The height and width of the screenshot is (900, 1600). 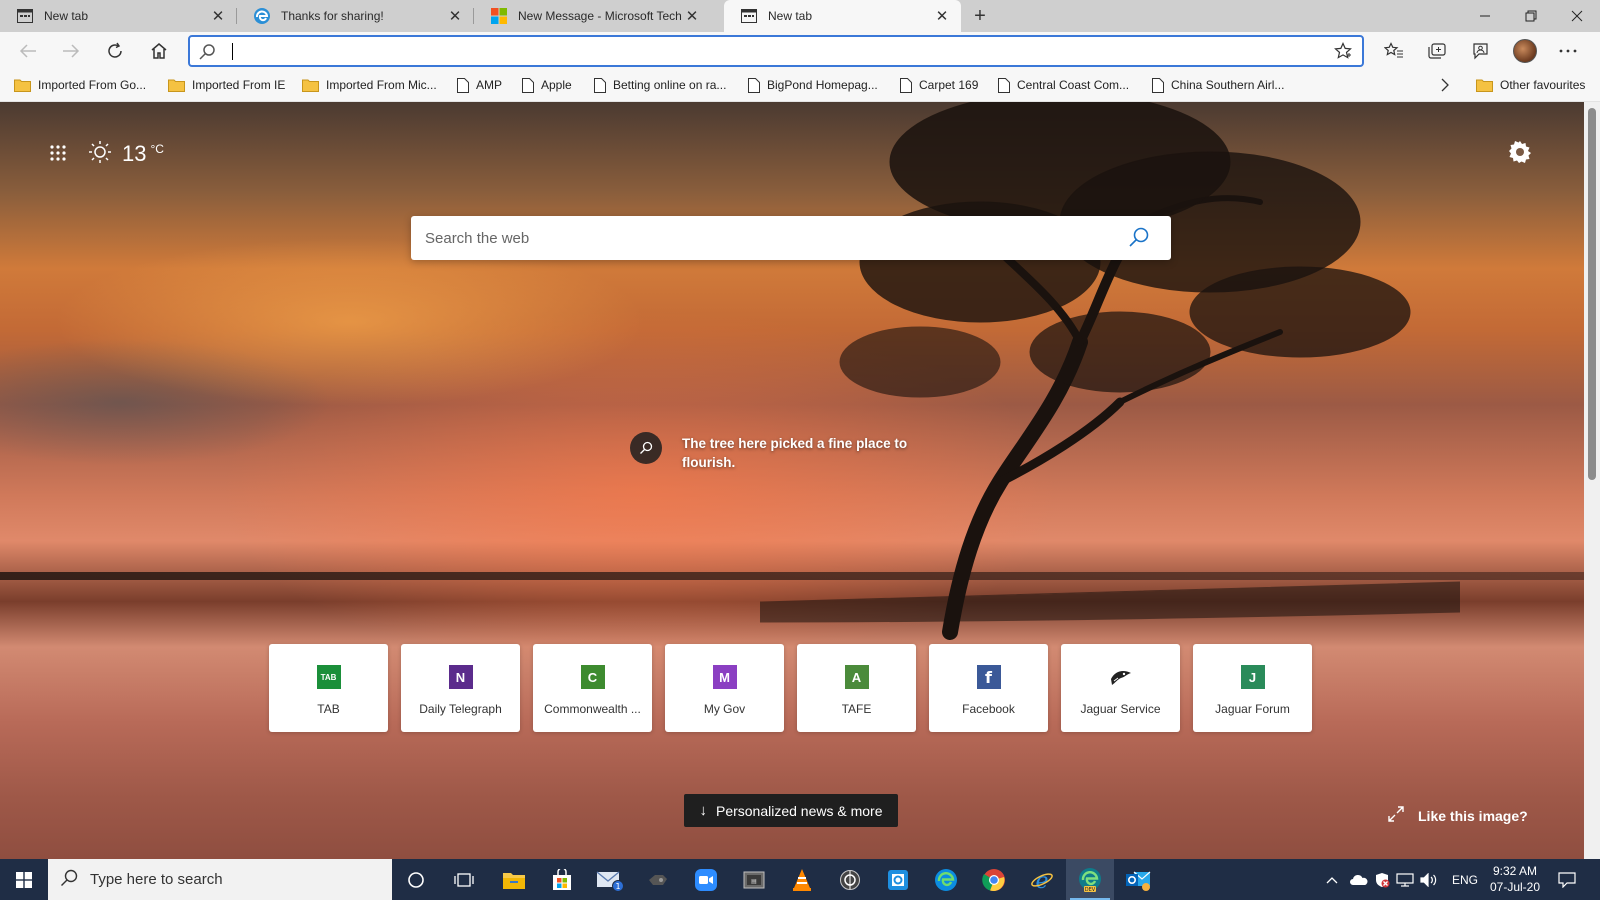 I want to click on other-favourites-folder: Other favourites, so click(x=1530, y=85).